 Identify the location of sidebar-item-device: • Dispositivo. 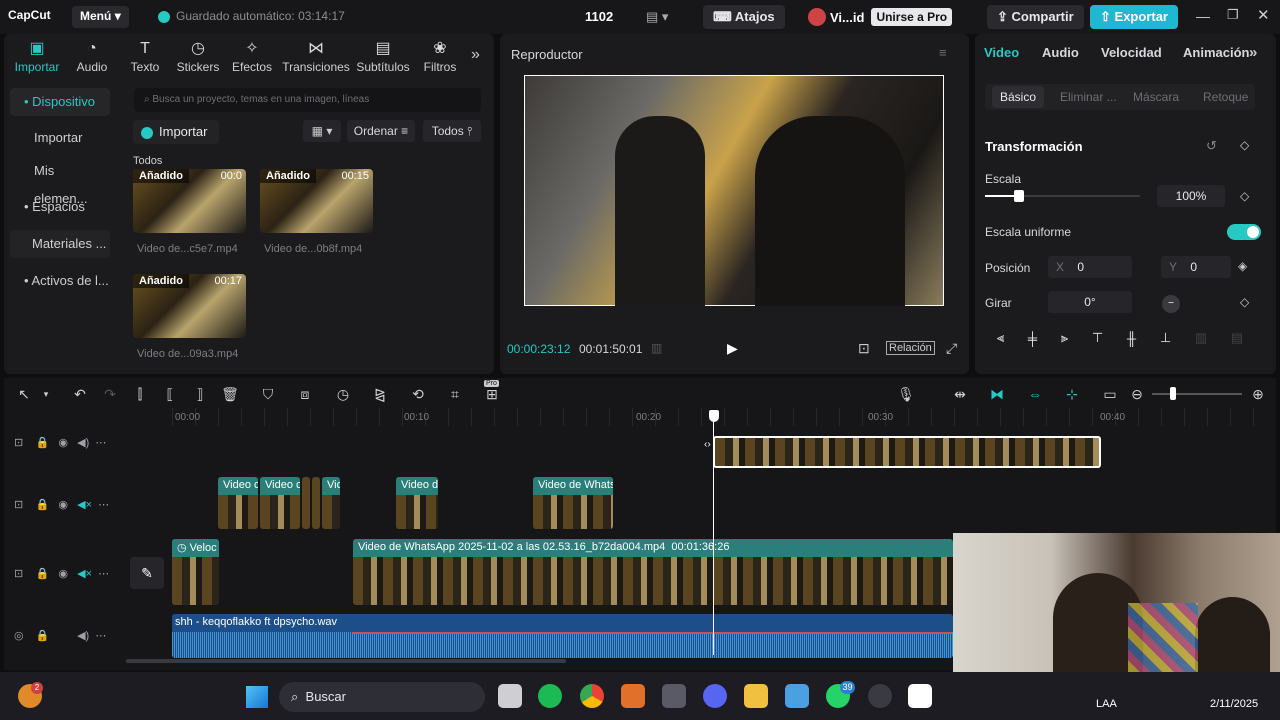
(60, 102).